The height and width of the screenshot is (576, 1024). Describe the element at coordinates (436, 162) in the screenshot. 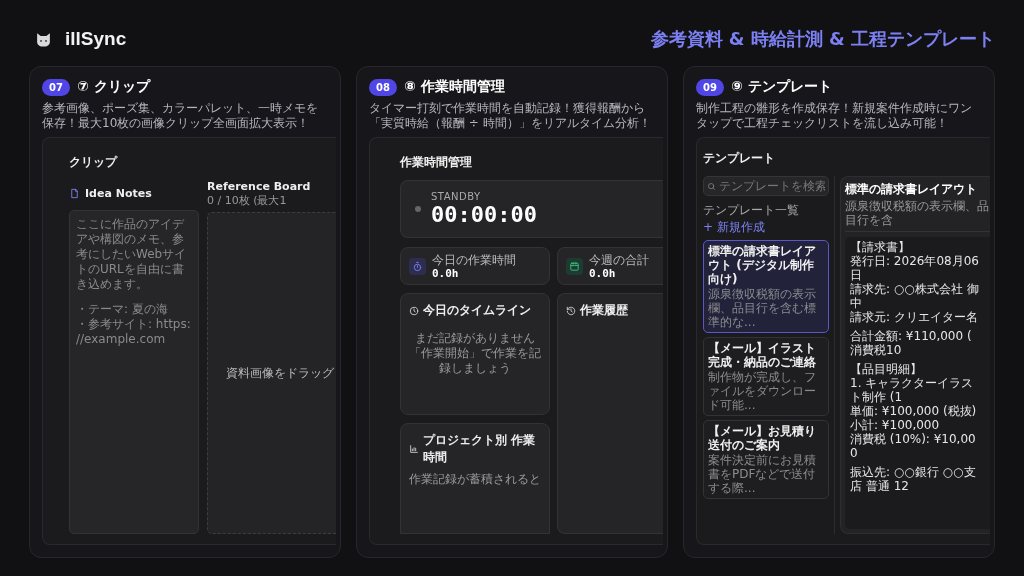

I see `screen-heading: 作業時間管理` at that location.